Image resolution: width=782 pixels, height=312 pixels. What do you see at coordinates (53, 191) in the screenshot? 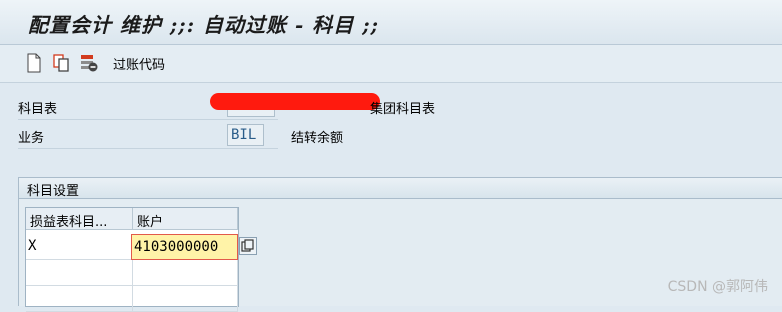
I see `group-title: 科目设置` at bounding box center [53, 191].